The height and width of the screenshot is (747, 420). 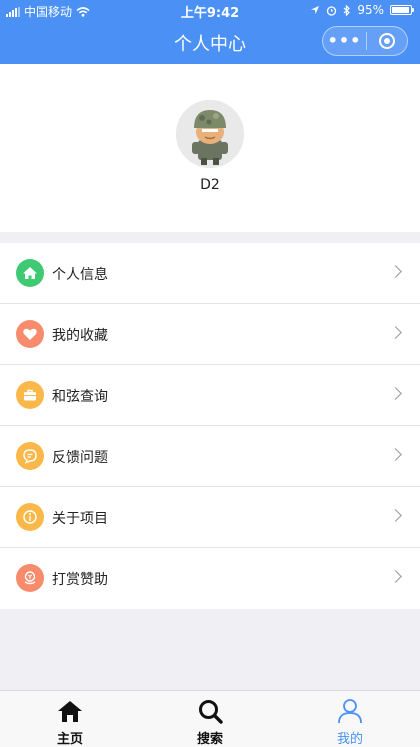 I want to click on close-button, so click(x=387, y=41).